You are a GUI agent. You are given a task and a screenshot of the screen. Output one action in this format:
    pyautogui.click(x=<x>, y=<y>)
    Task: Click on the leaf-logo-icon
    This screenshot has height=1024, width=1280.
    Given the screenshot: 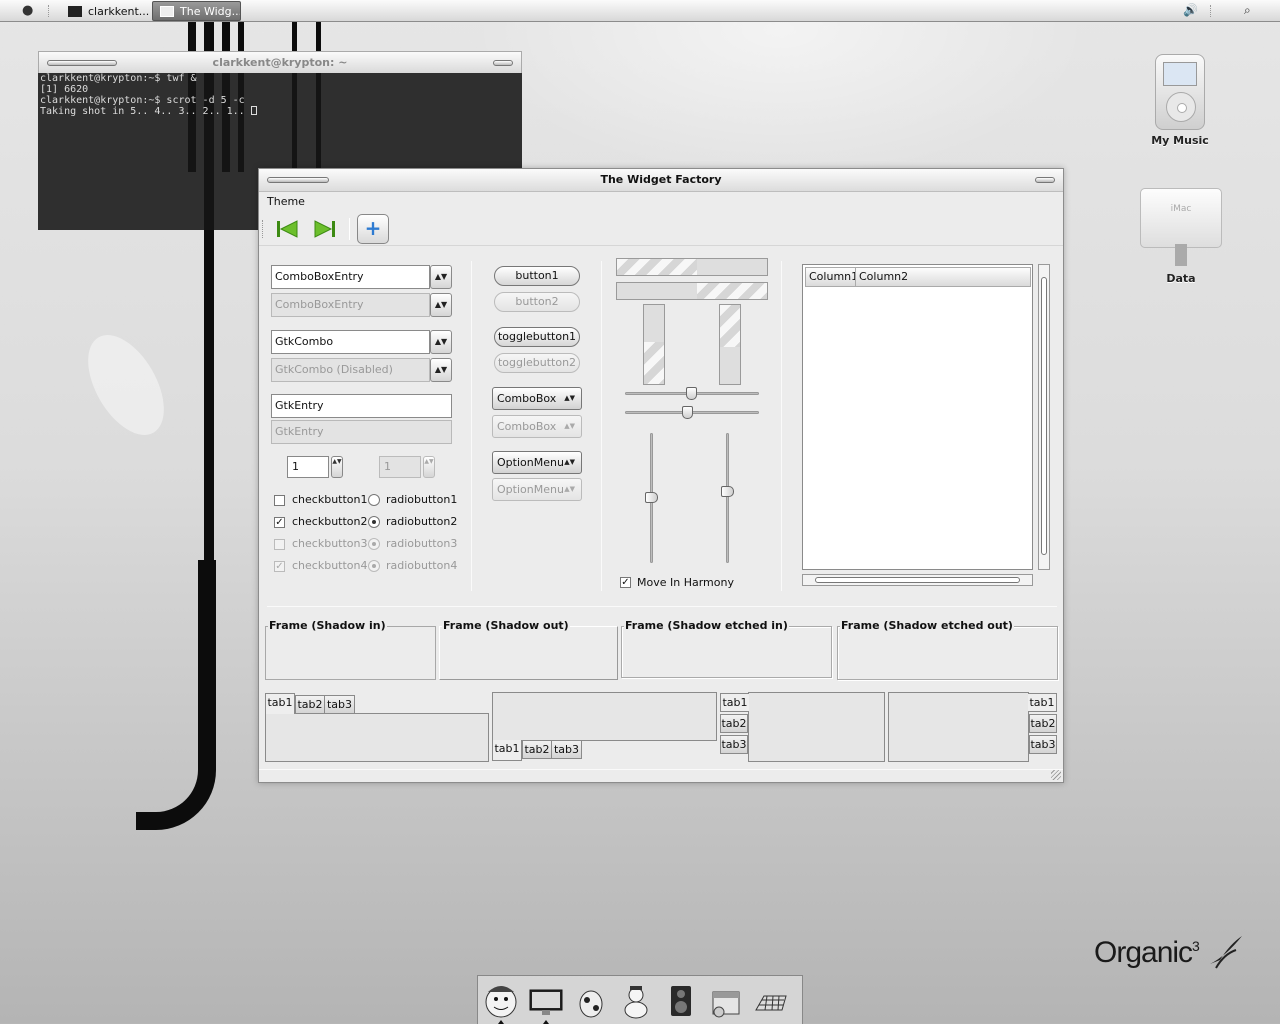 What is the action you would take?
    pyautogui.click(x=1226, y=952)
    